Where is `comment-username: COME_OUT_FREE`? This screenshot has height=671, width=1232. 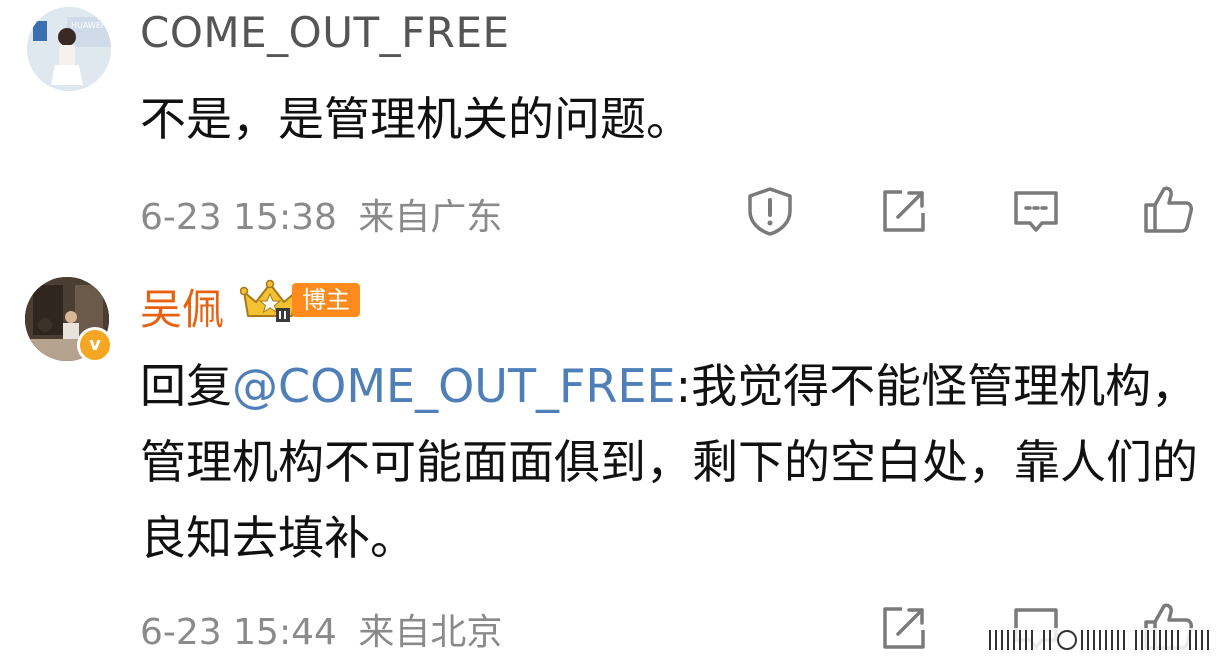 comment-username: COME_OUT_FREE is located at coordinates (325, 32).